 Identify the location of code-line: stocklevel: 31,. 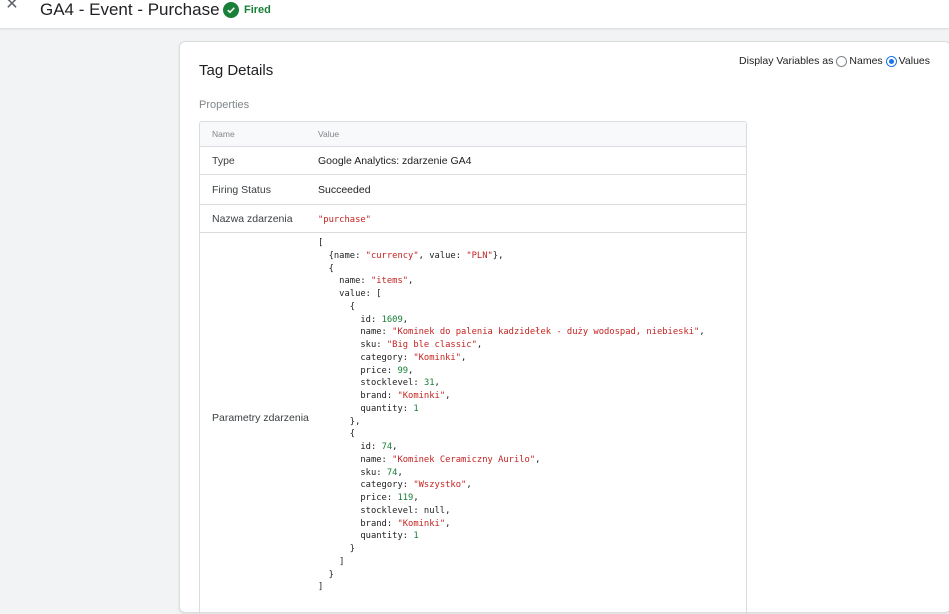
(511, 383).